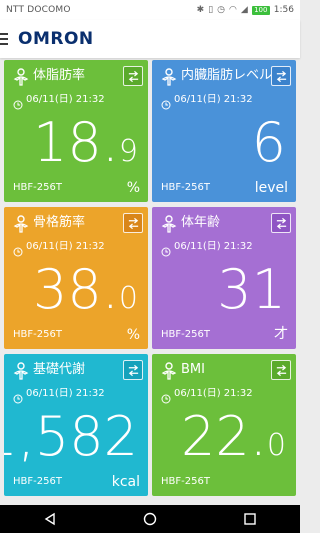 The width and height of the screenshot is (320, 533). Describe the element at coordinates (59, 75) in the screenshot. I see `card-title: 体脂肪率` at that location.